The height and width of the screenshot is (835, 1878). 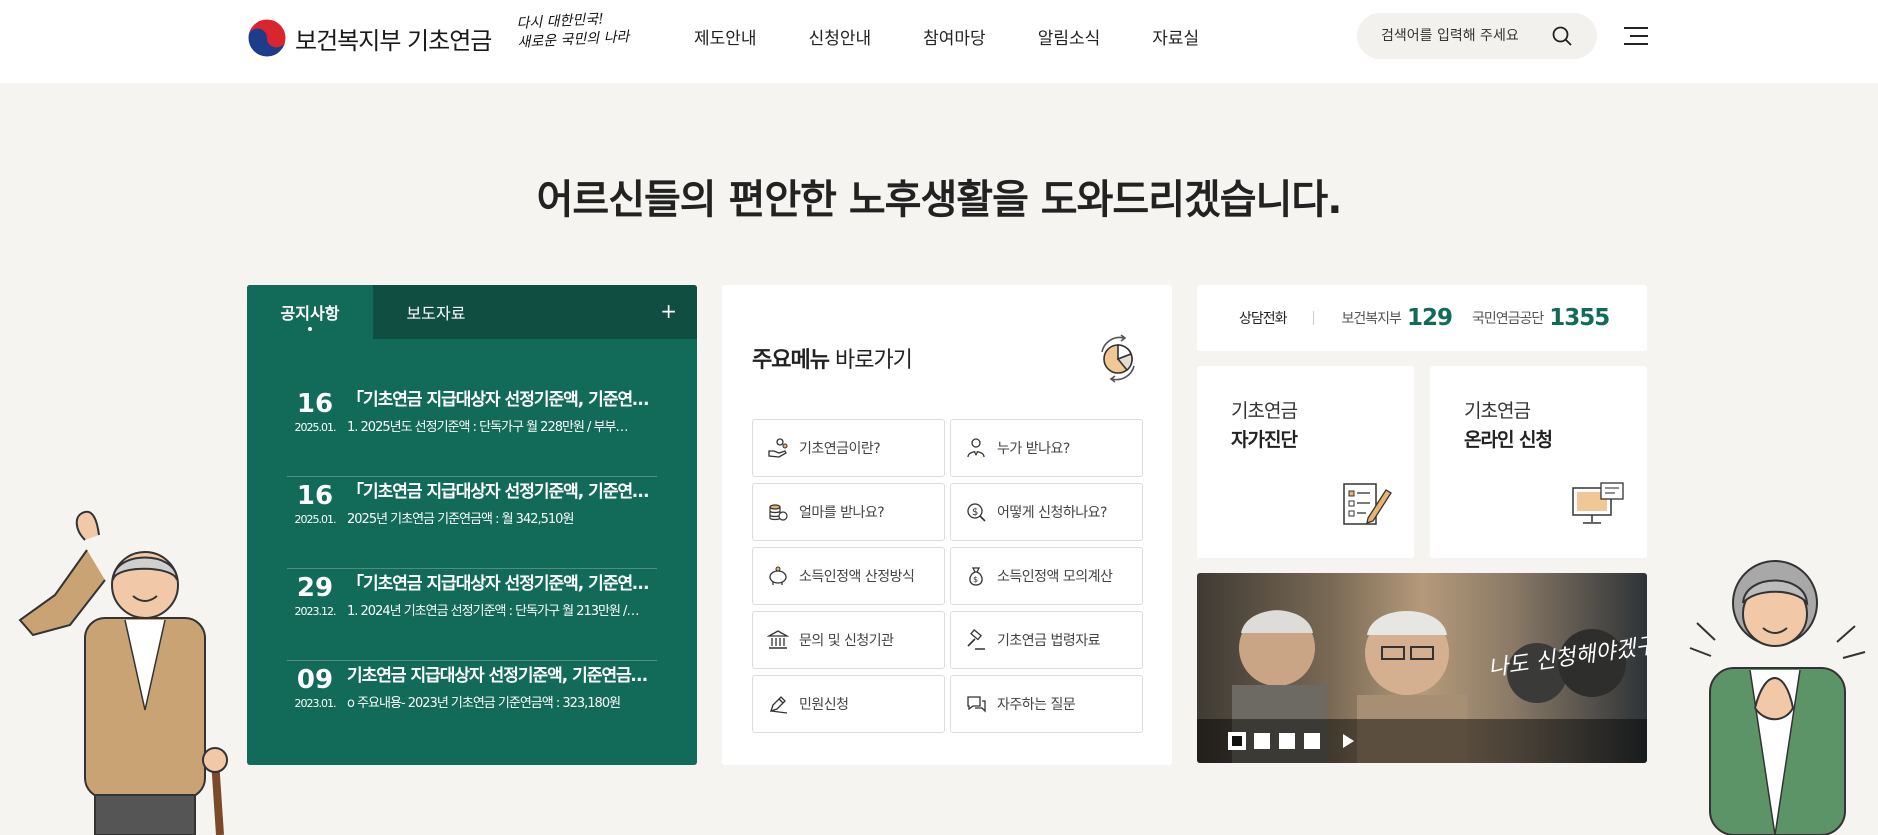 I want to click on quick-item-what-is-pension: 기초연금이란?, so click(x=848, y=448).